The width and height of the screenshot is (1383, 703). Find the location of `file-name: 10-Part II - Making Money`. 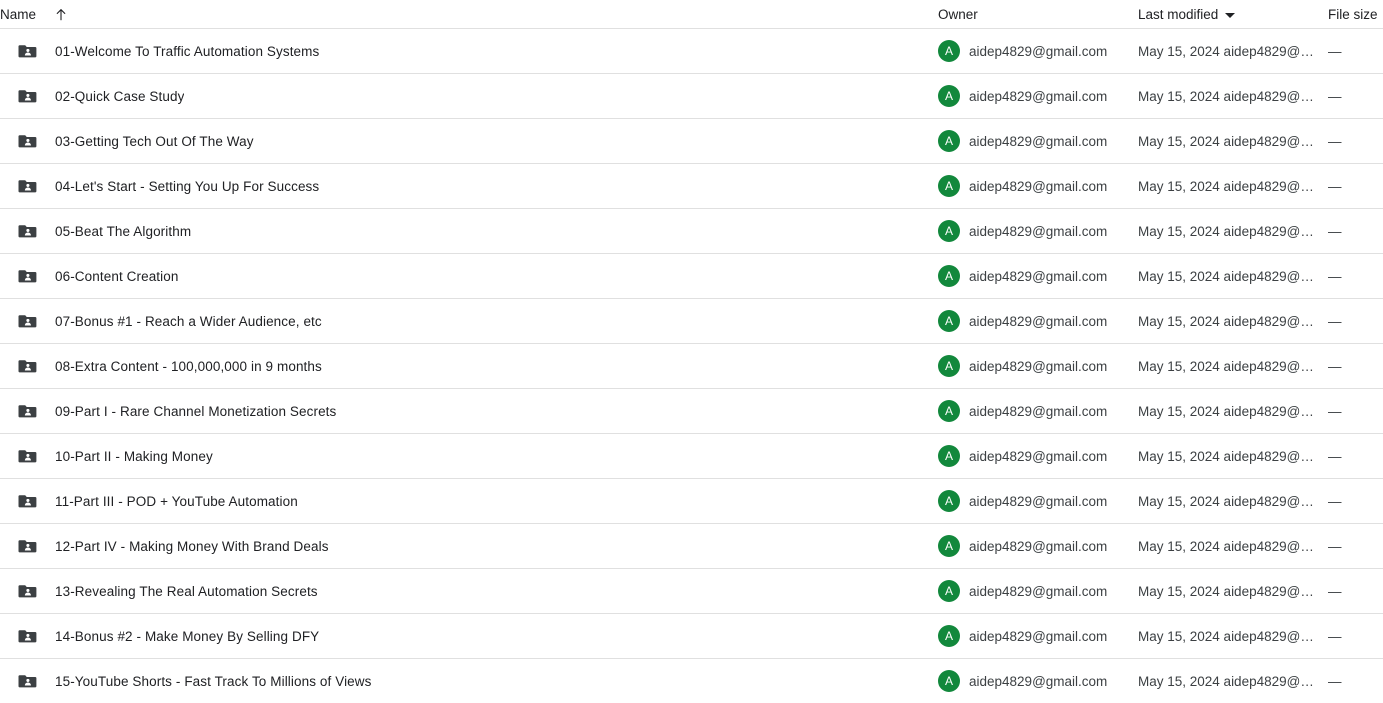

file-name: 10-Part II - Making Money is located at coordinates (134, 456).